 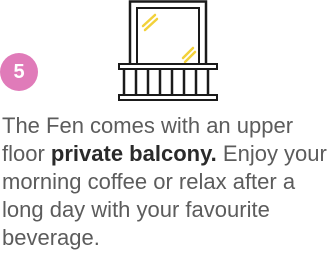 I want to click on description-highlight: private balcony., so click(x=133, y=153).